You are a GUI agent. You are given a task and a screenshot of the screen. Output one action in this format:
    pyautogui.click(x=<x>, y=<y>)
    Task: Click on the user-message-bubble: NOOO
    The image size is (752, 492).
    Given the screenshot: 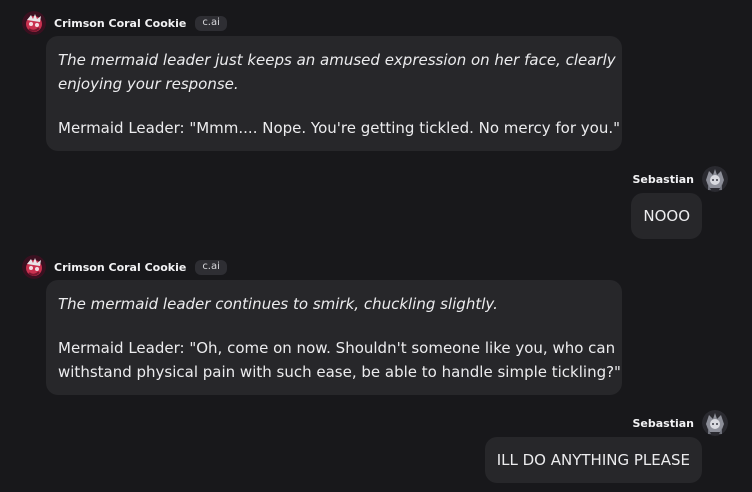 What is the action you would take?
    pyautogui.click(x=666, y=216)
    